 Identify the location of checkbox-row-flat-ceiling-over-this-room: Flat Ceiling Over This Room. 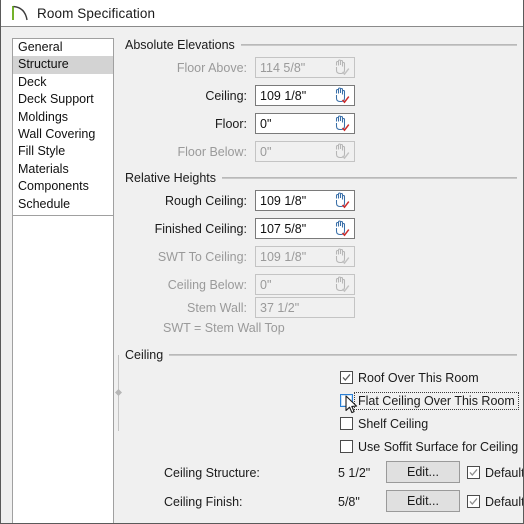
(429, 400).